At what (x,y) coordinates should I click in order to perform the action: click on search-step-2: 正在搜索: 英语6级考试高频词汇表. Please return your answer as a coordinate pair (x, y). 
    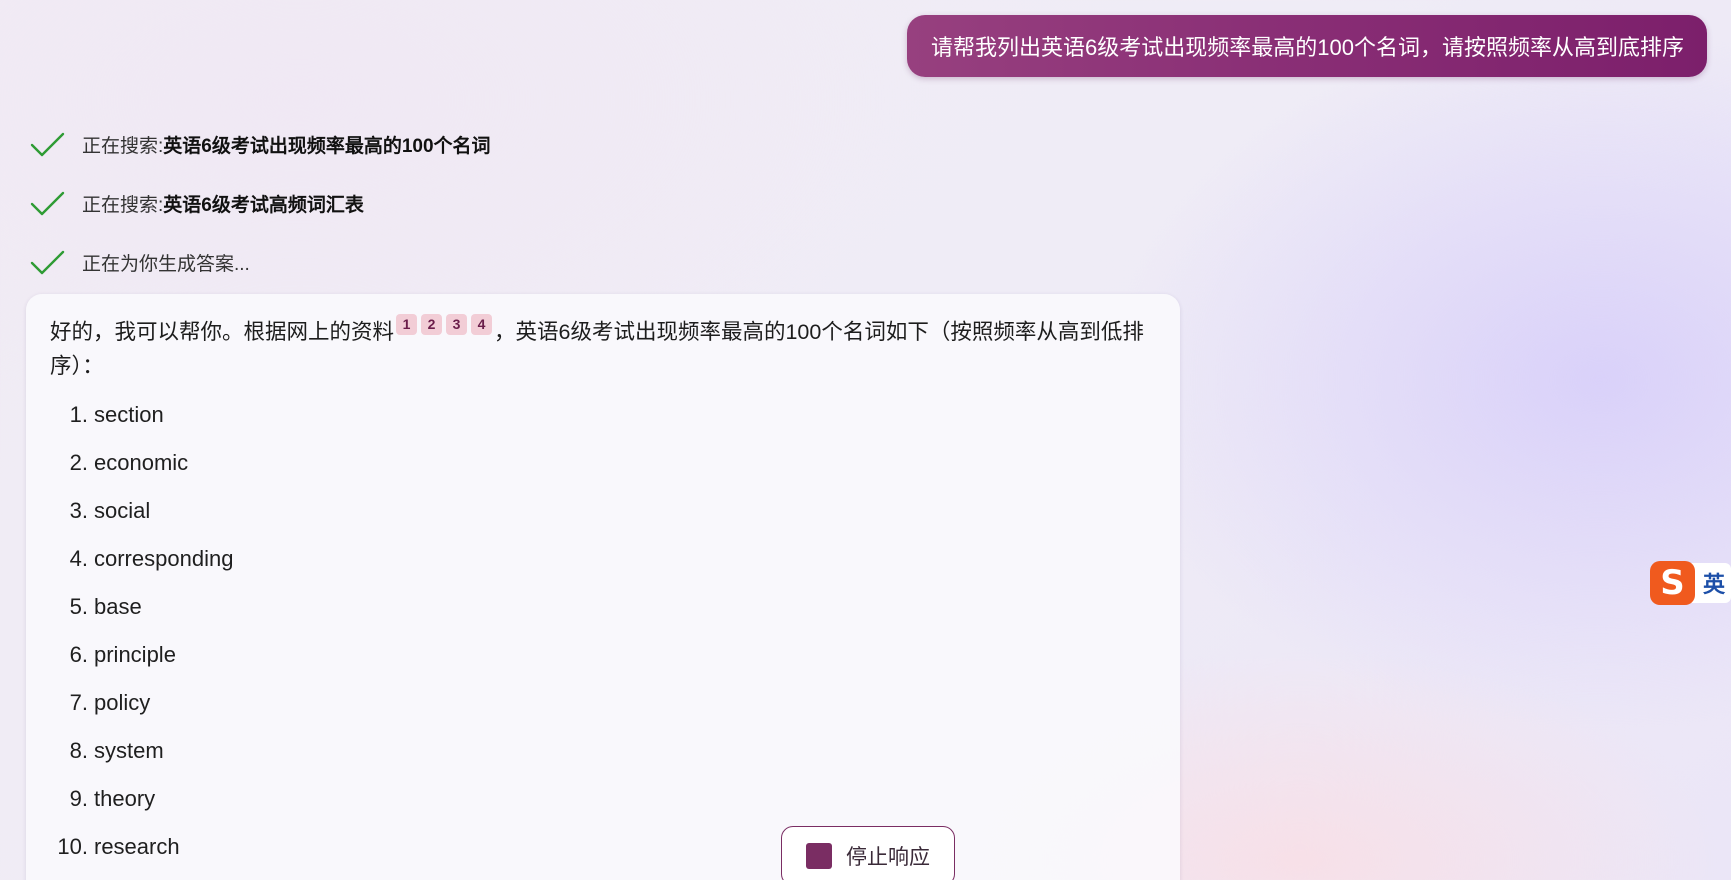
    Looking at the image, I should click on (260, 203).